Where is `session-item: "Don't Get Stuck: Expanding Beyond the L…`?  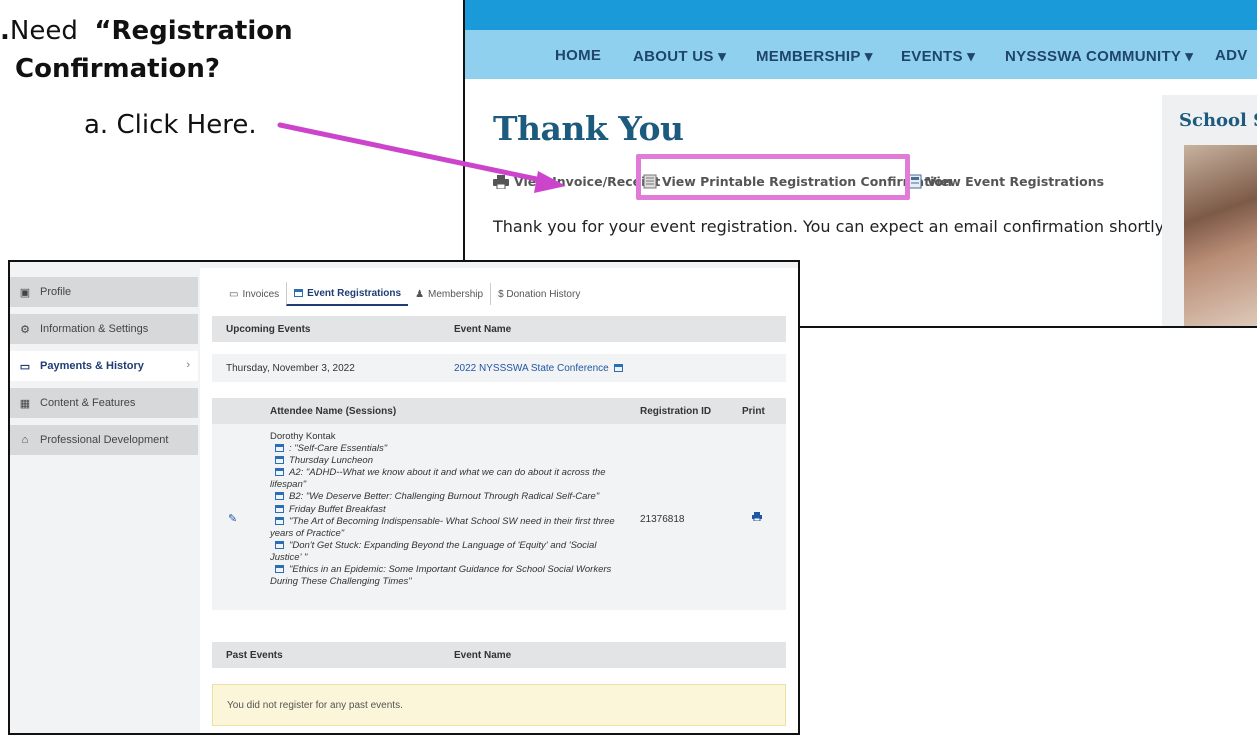 session-item: "Don't Get Stuck: Expanding Beyond the L… is located at coordinates (445, 552).